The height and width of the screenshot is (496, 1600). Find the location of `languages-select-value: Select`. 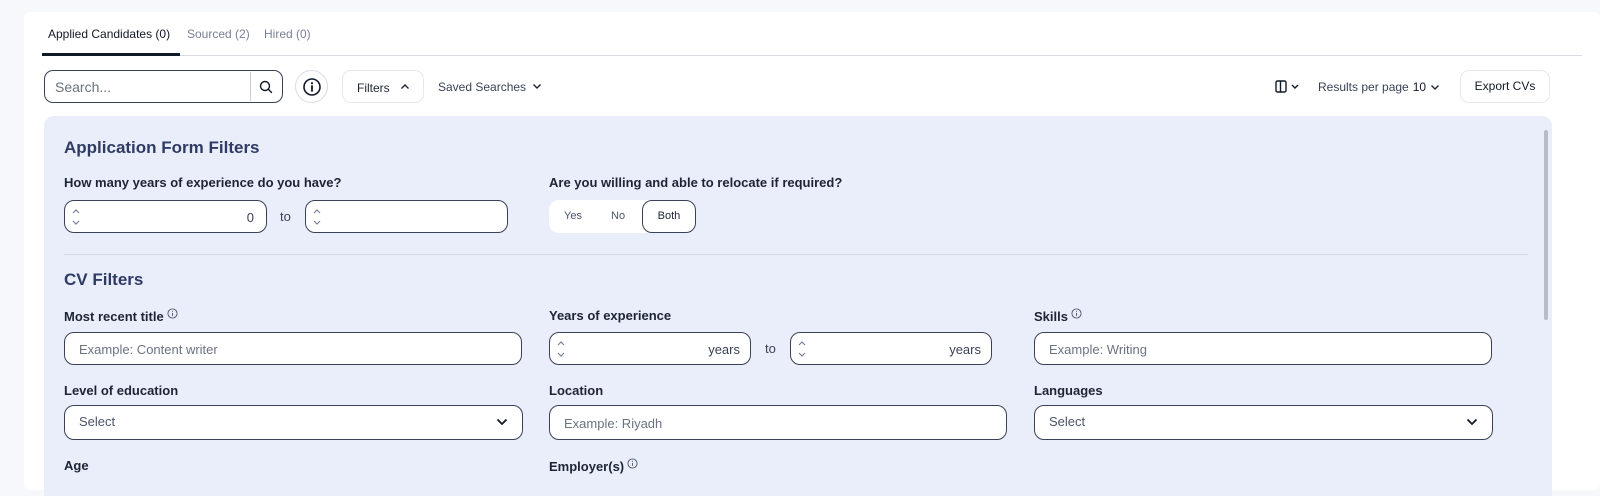

languages-select-value: Select is located at coordinates (1067, 421).